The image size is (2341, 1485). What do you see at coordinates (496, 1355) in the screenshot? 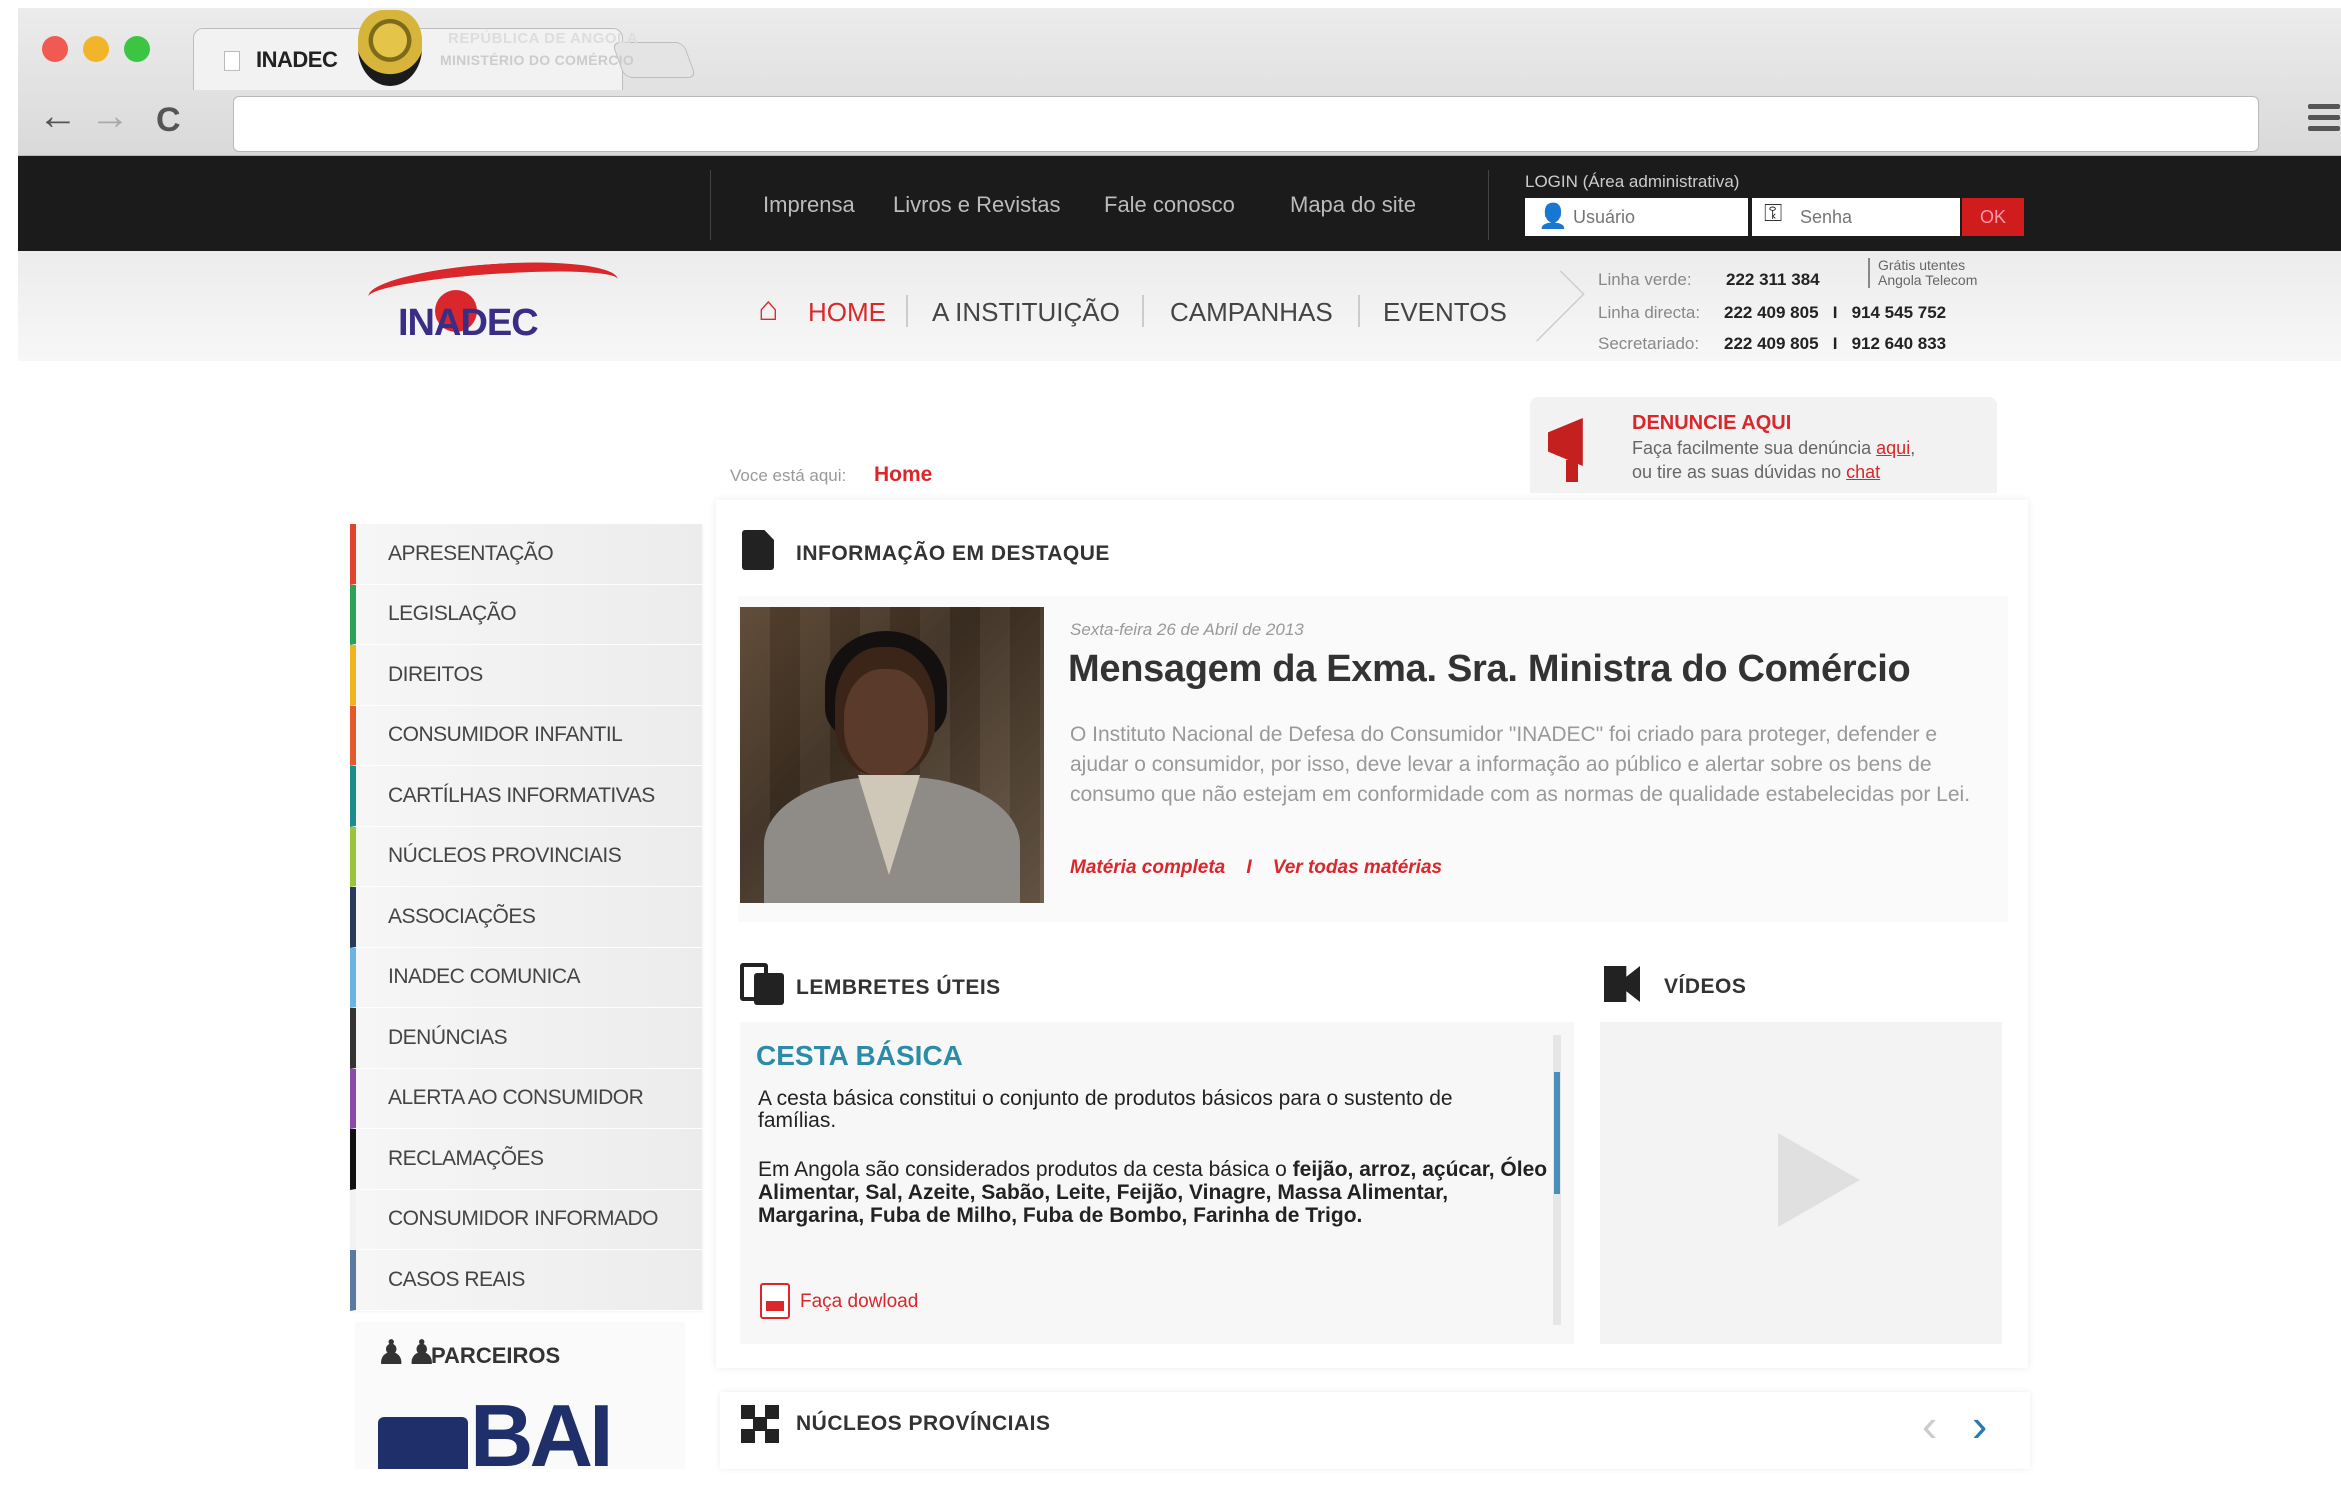
I see `parceiros-title: PARCEIROS` at bounding box center [496, 1355].